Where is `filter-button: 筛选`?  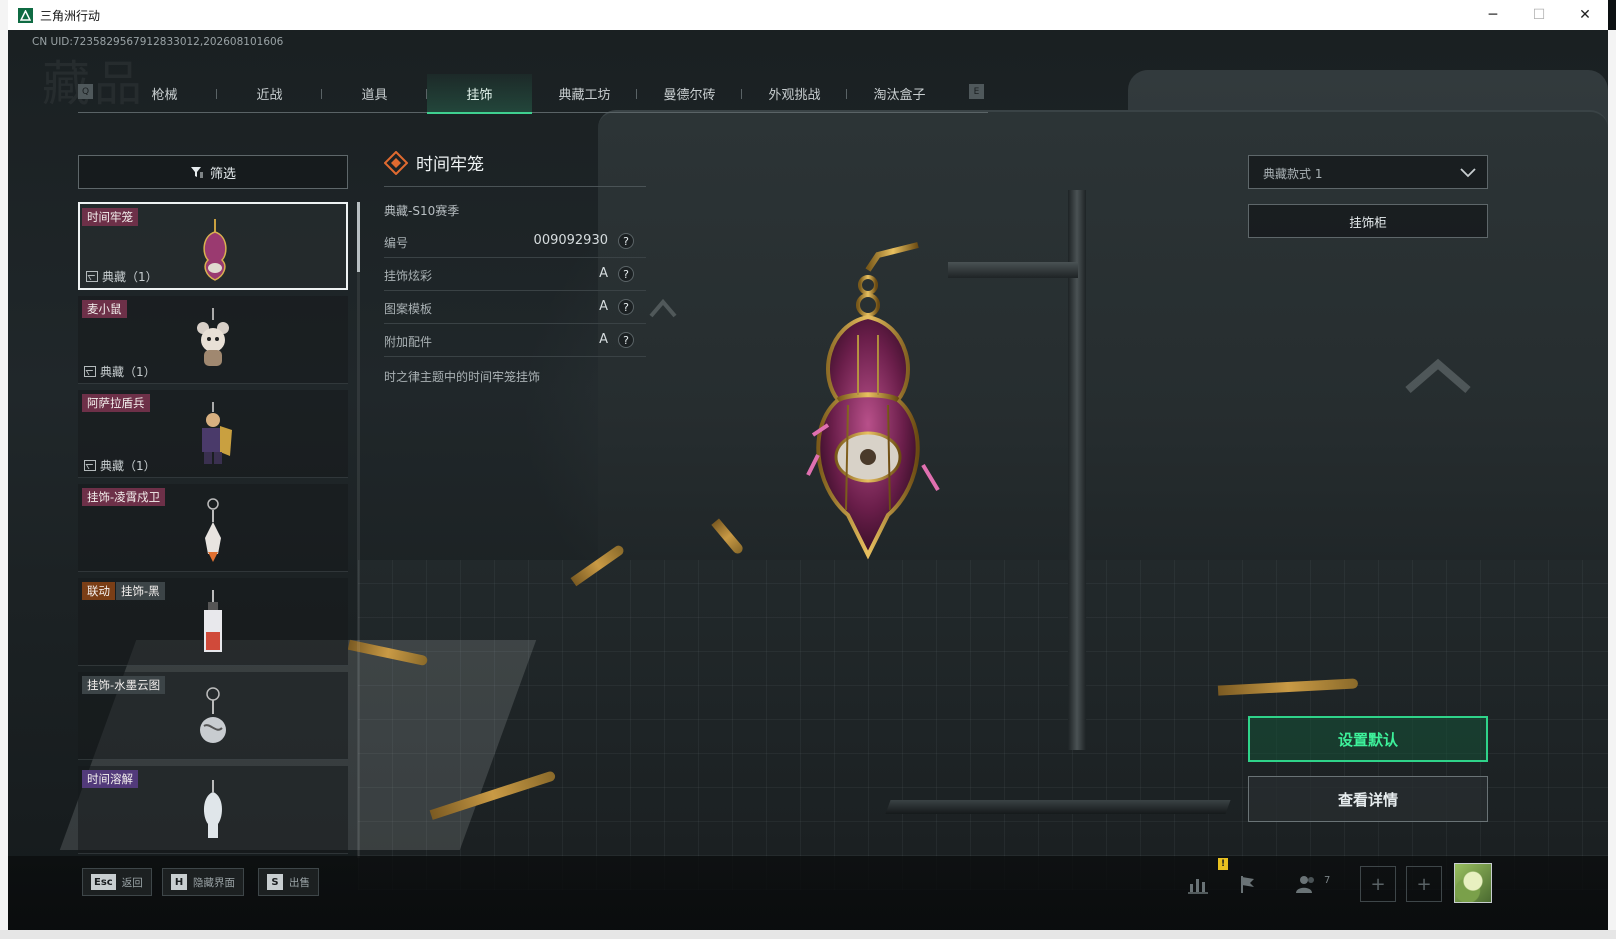
filter-button: 筛选 is located at coordinates (213, 172).